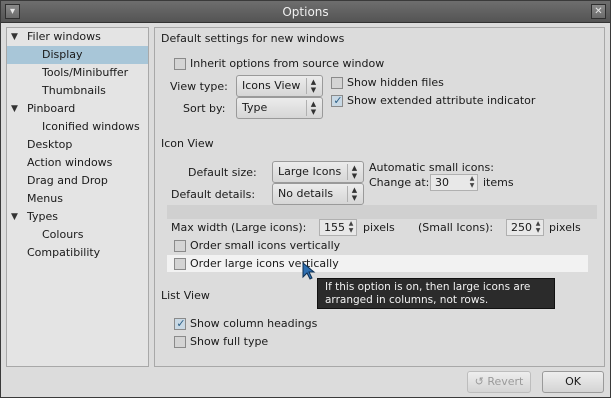 This screenshot has width=611, height=398. What do you see at coordinates (12, 11) in the screenshot?
I see `window-menu-icon: ▾` at bounding box center [12, 11].